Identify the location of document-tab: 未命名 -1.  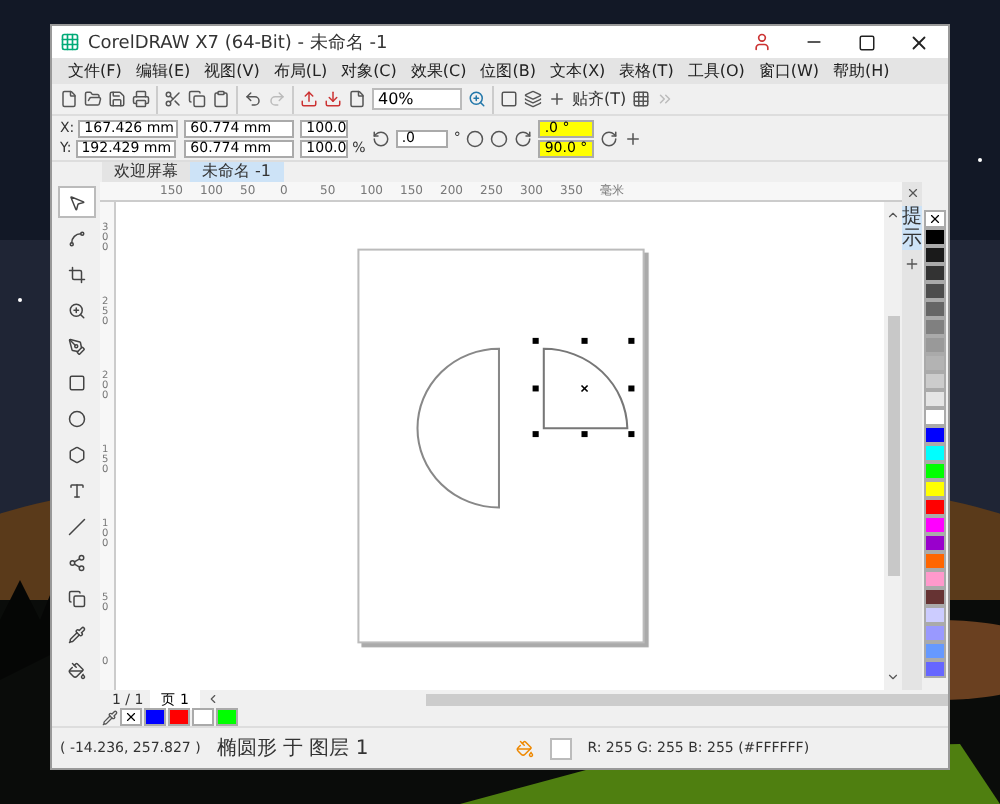
(237, 172).